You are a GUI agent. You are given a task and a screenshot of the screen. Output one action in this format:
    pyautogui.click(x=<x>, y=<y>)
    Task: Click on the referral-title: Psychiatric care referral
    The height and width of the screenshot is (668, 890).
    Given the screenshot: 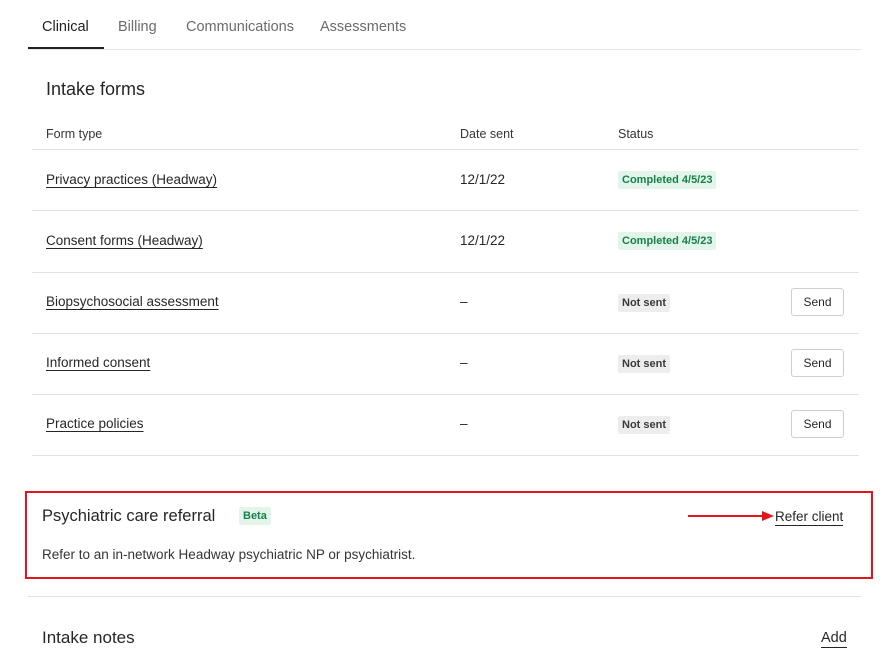 What is the action you would take?
    pyautogui.click(x=129, y=516)
    